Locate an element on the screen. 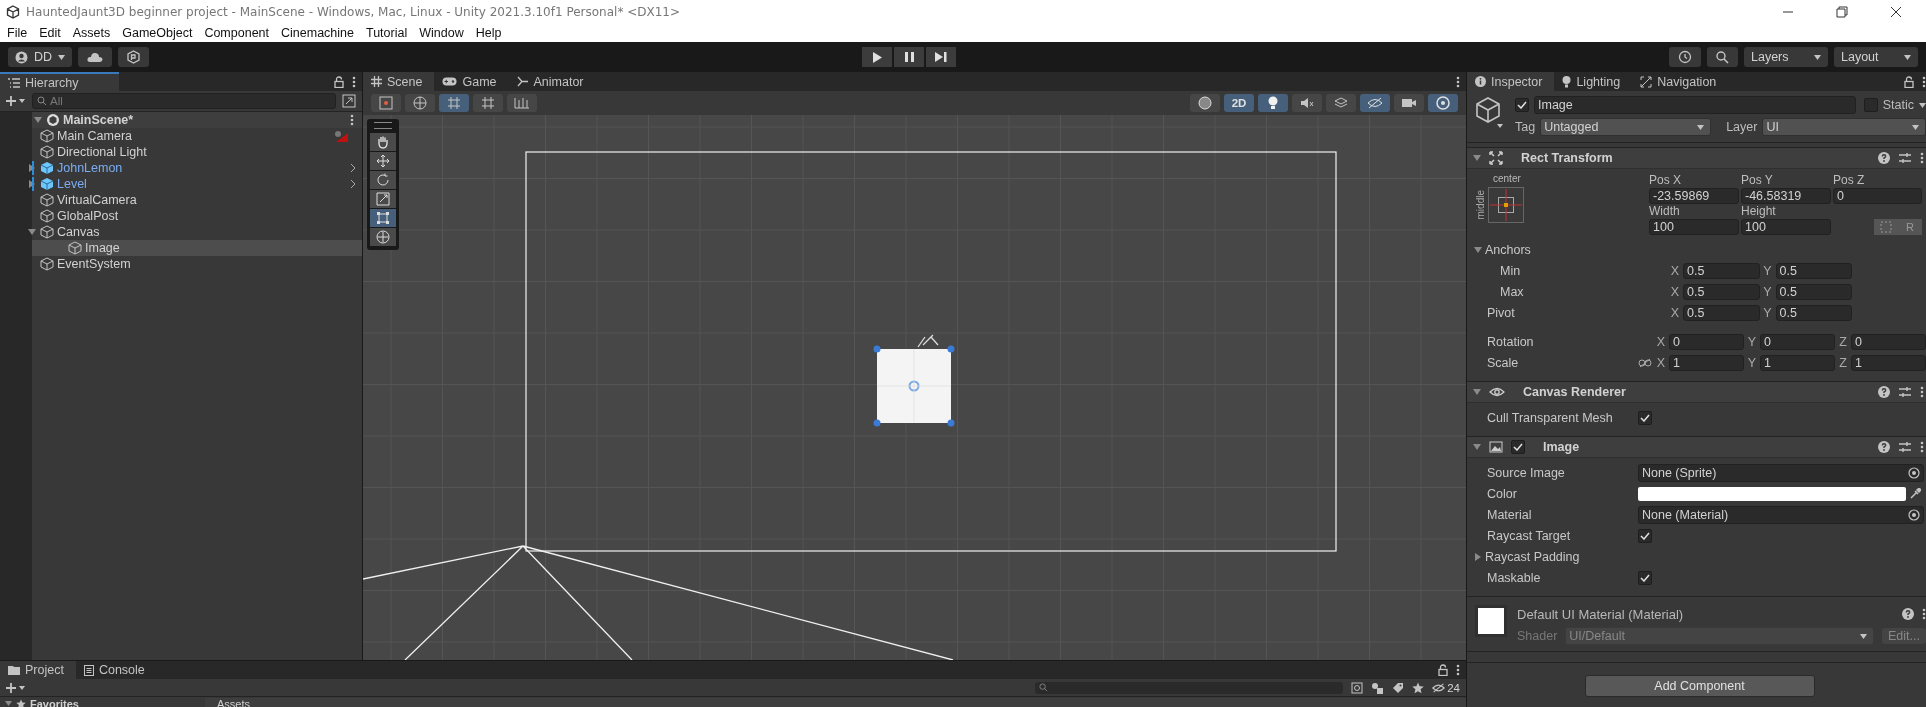 The image size is (1926, 707). pivot-field: 0.5 is located at coordinates (1813, 312).